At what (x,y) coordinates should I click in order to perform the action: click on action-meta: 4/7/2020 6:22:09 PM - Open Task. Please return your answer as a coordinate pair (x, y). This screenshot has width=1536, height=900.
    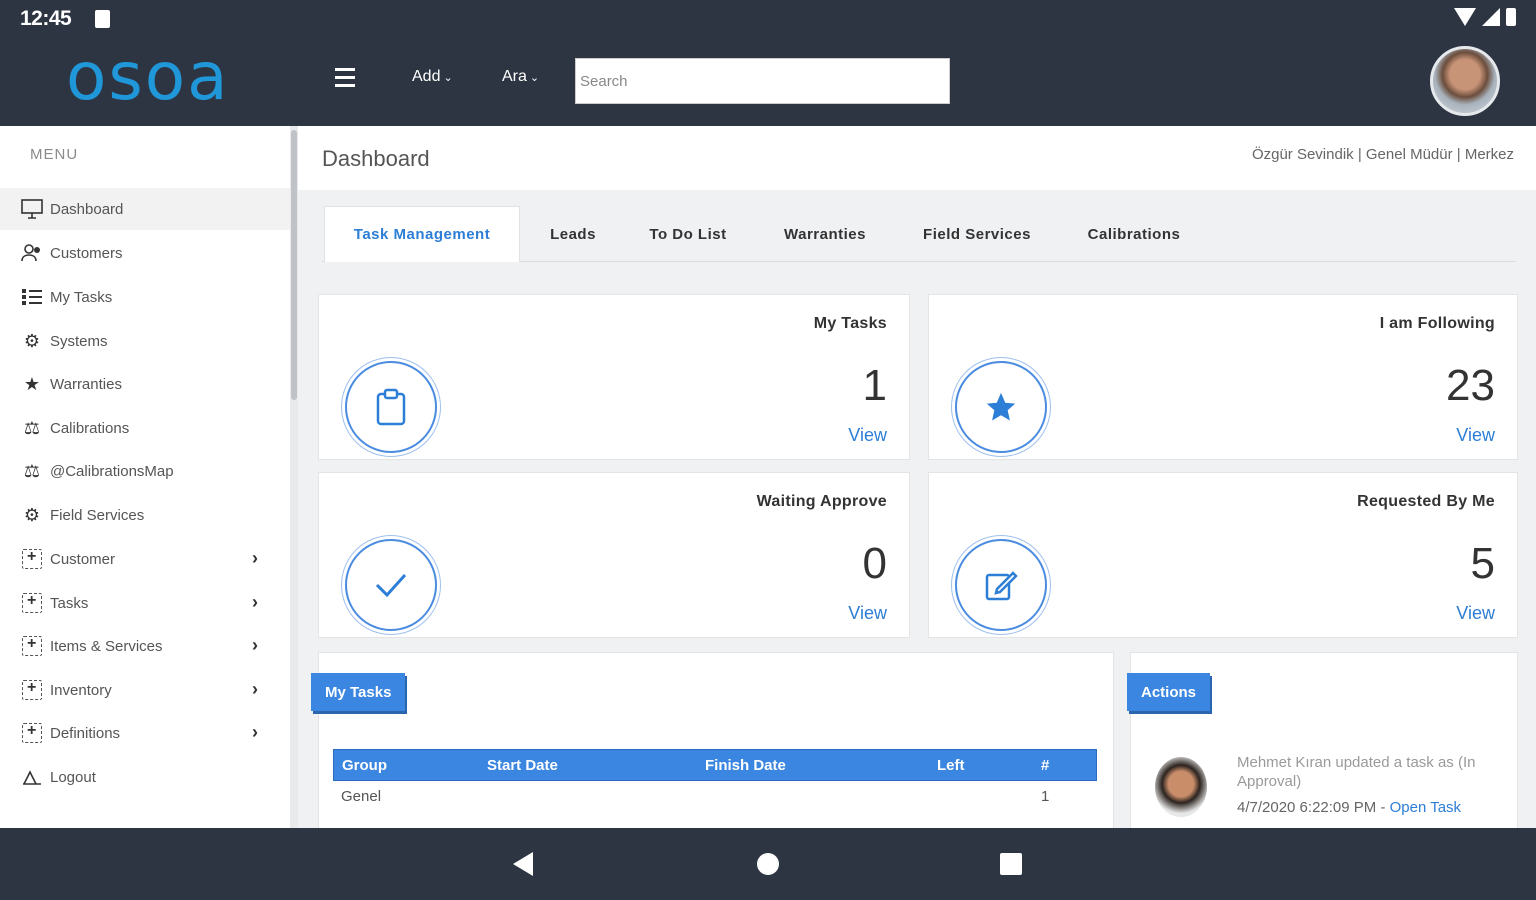
    Looking at the image, I should click on (1349, 807).